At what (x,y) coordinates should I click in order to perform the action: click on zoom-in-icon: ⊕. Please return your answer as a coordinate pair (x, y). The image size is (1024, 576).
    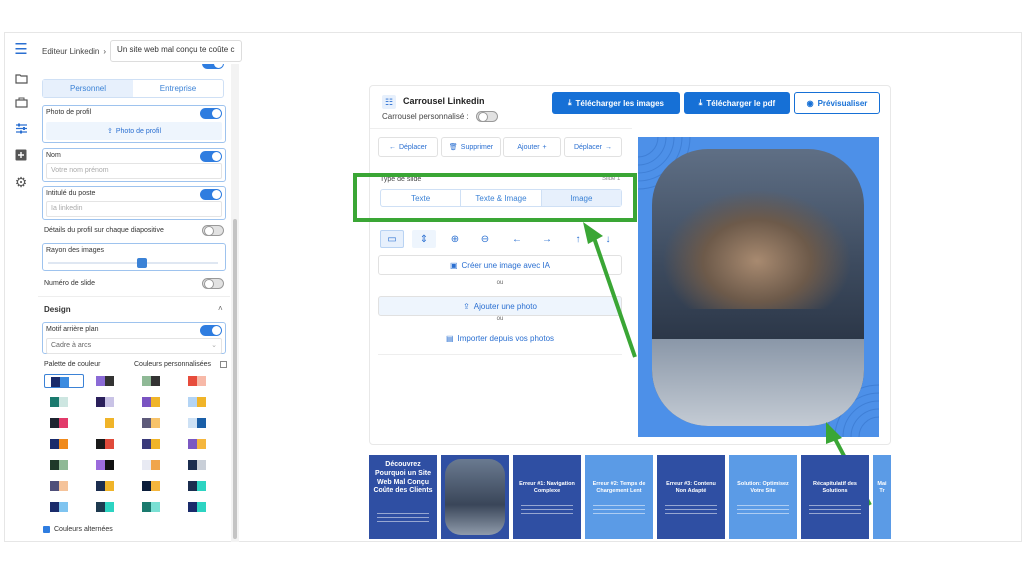
    Looking at the image, I should click on (455, 239).